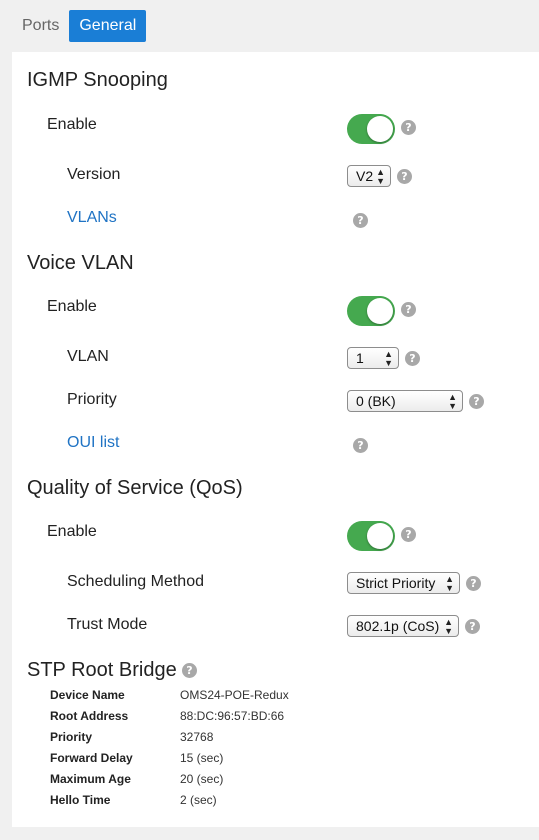 The height and width of the screenshot is (840, 539). I want to click on igmp-enable-label: Enable, so click(72, 124).